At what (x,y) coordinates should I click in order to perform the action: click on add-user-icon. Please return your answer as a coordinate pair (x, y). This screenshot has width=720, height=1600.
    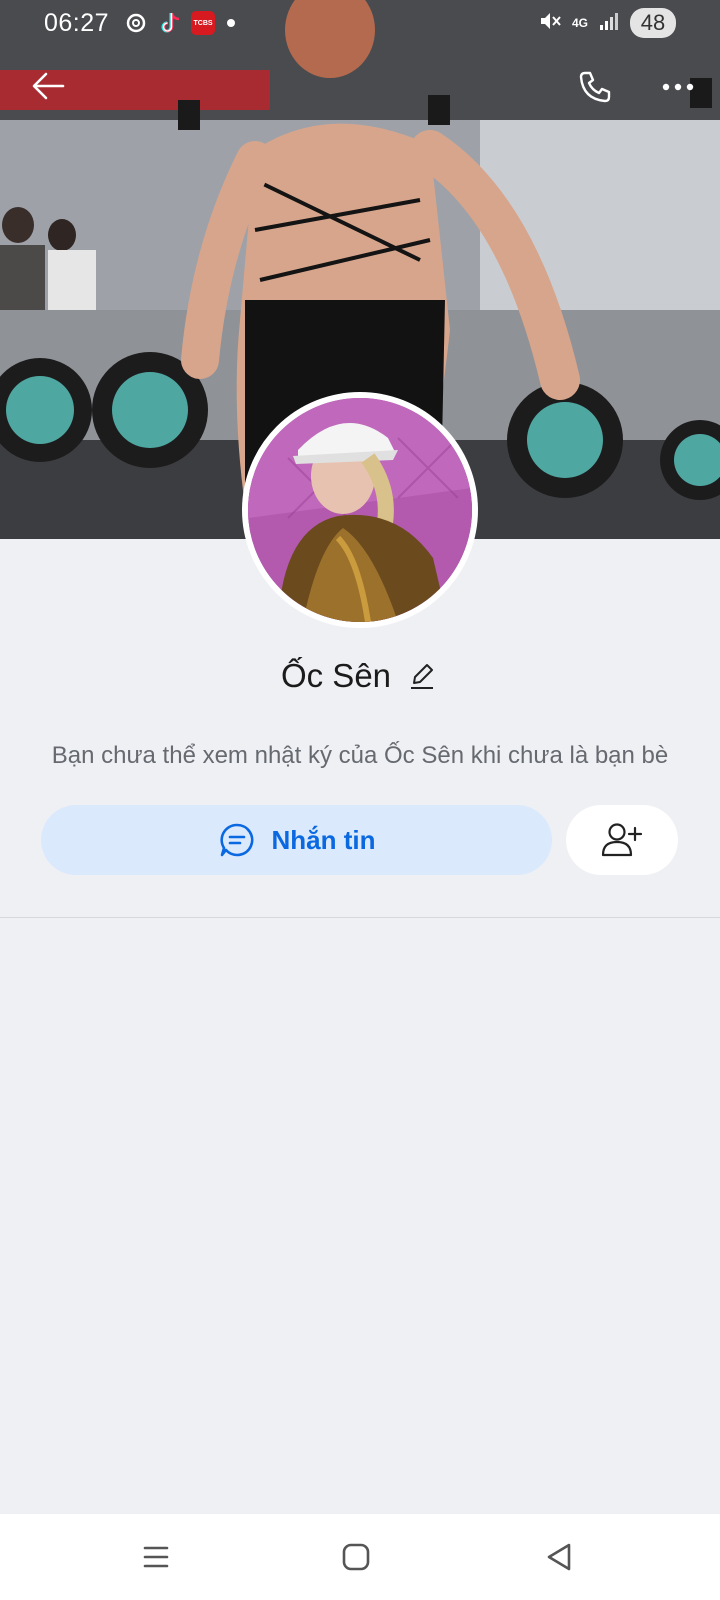
    Looking at the image, I should click on (622, 840).